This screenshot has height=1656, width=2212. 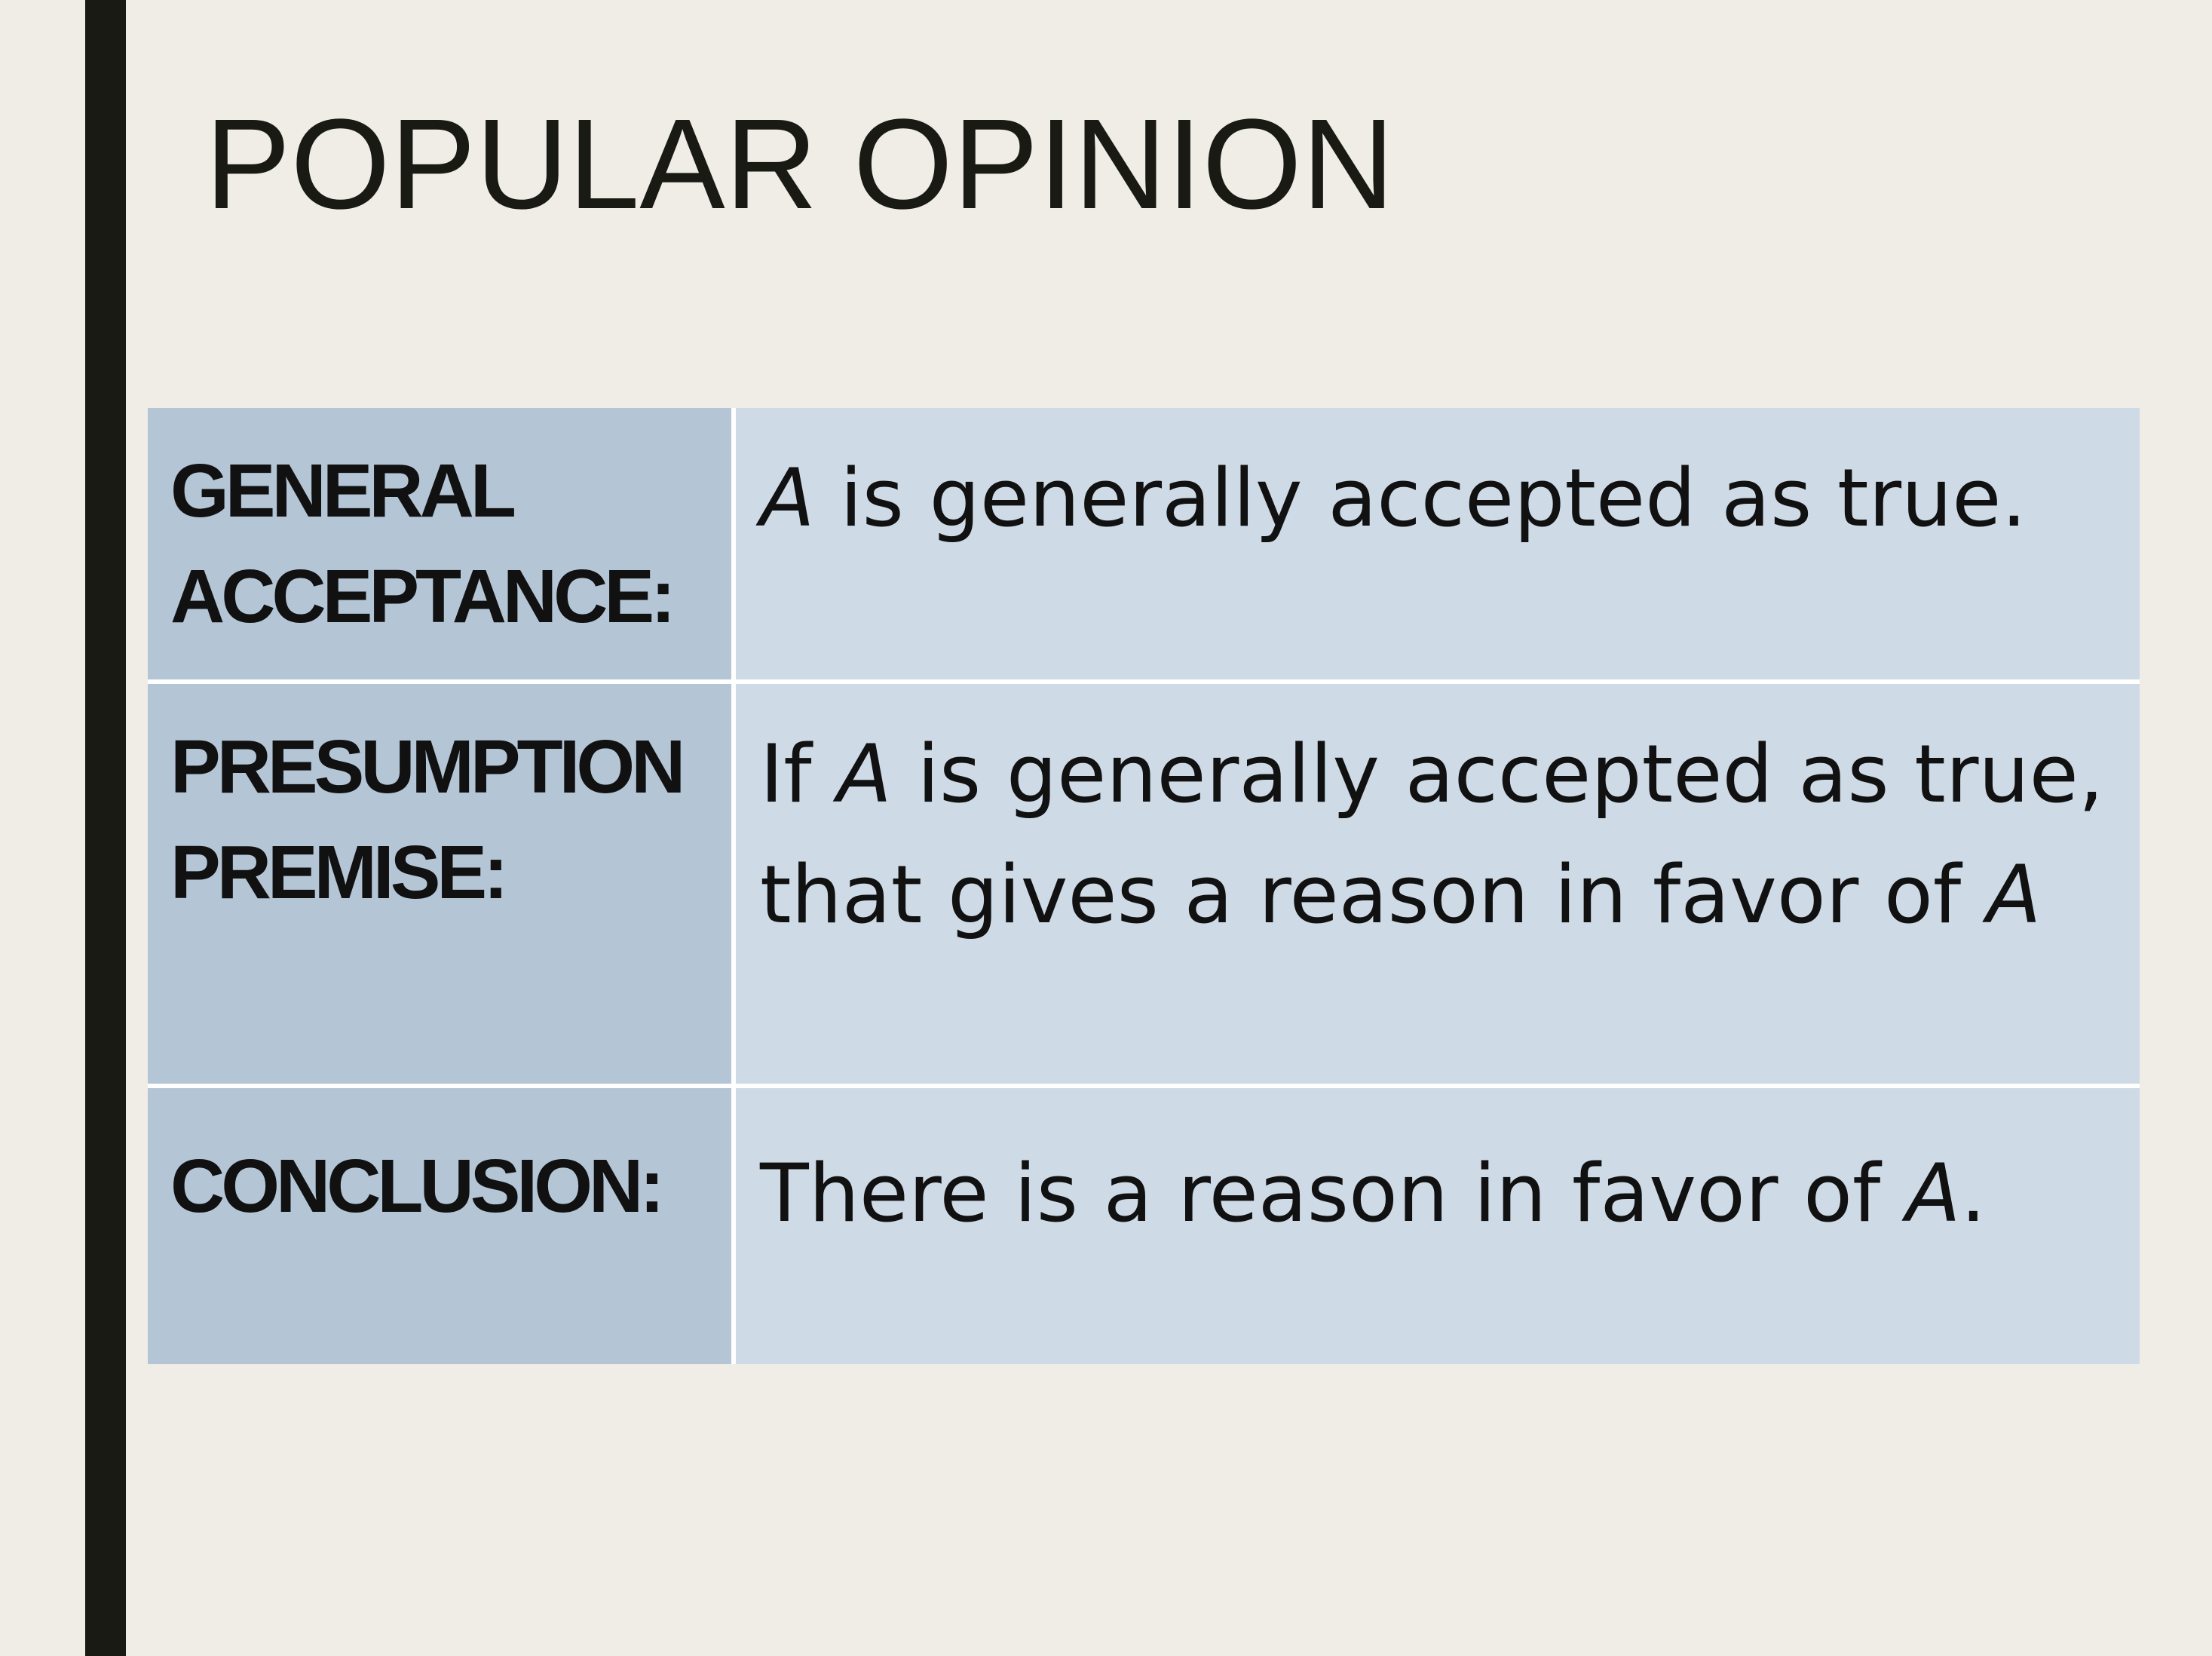 I want to click on row-text-conclusion: There is a reason in favor of A., so click(x=1438, y=1226).